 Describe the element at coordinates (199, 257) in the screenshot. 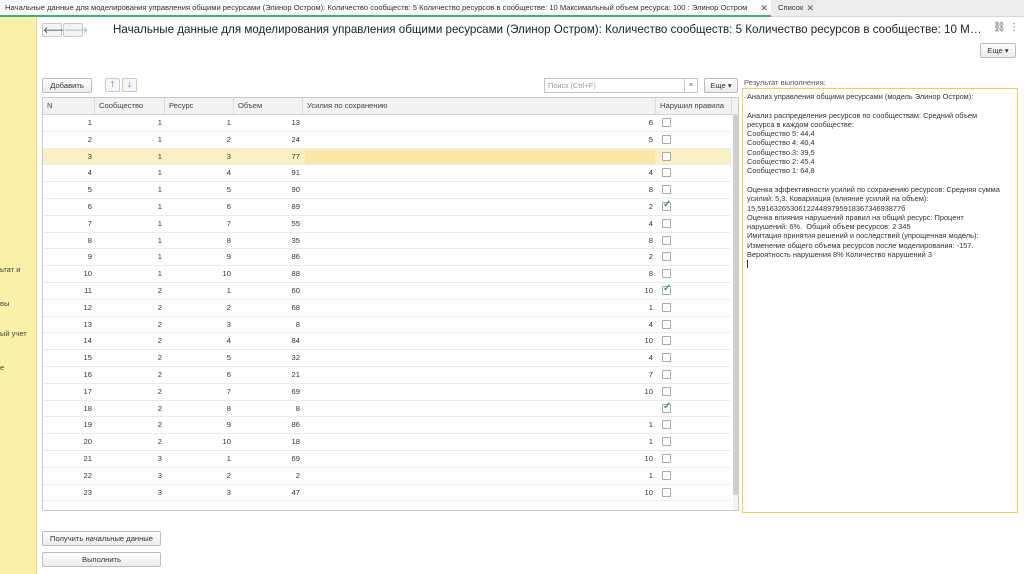

I see `cell-resource: 9` at that location.